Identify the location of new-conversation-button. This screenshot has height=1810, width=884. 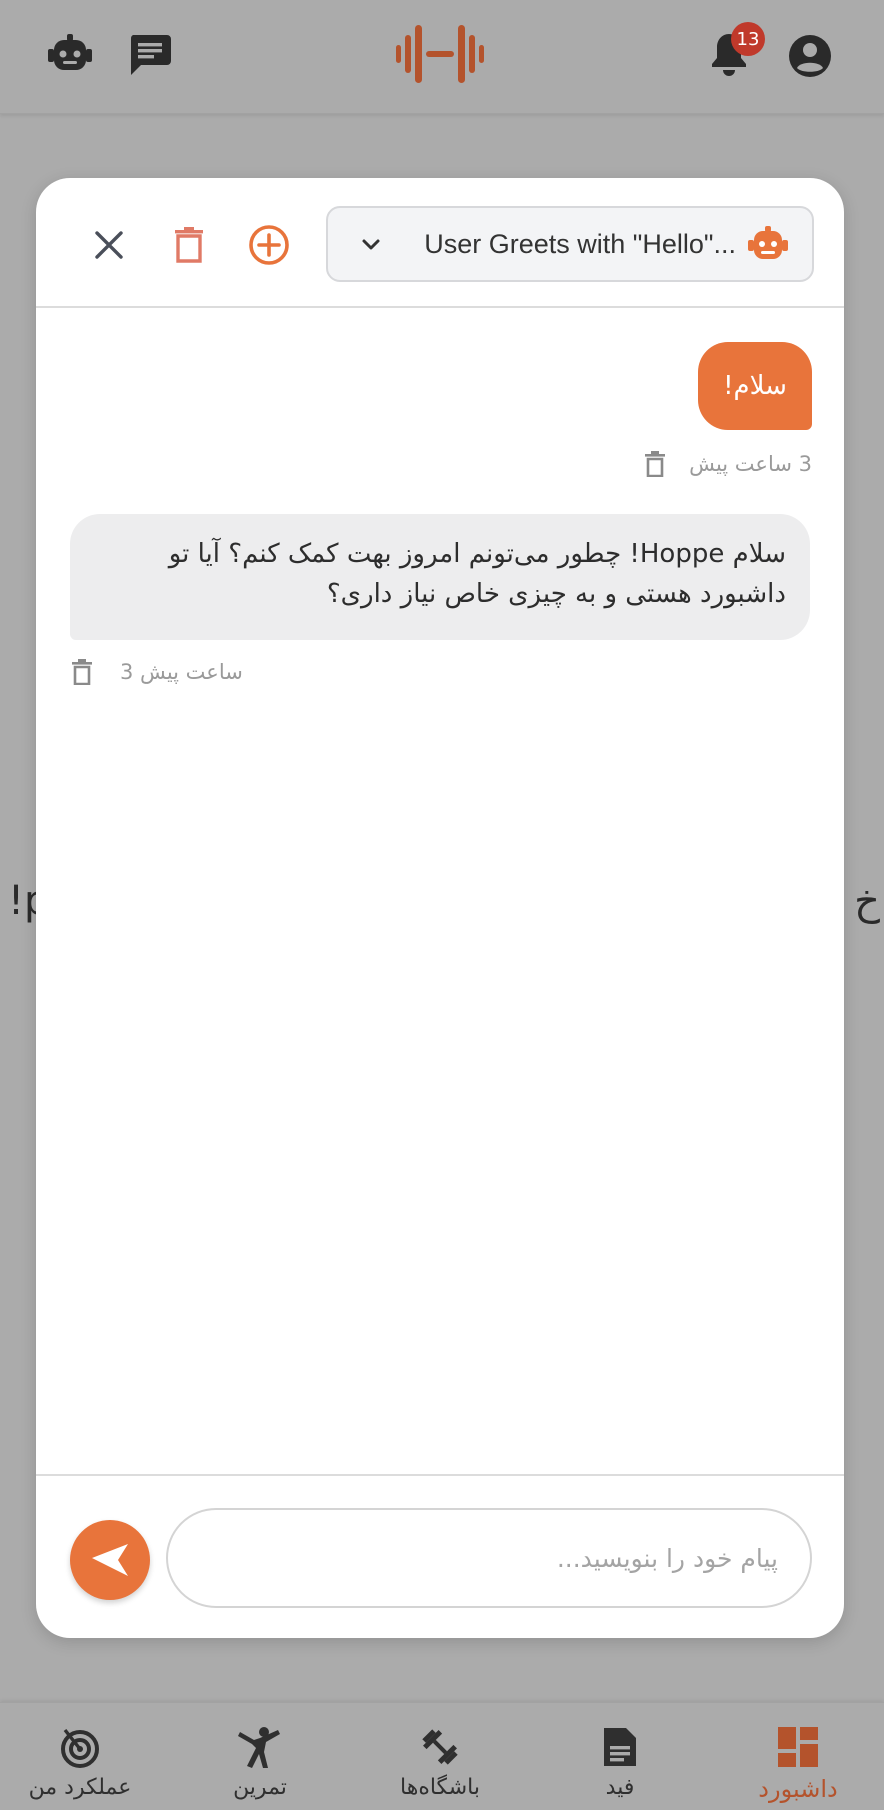
(269, 245).